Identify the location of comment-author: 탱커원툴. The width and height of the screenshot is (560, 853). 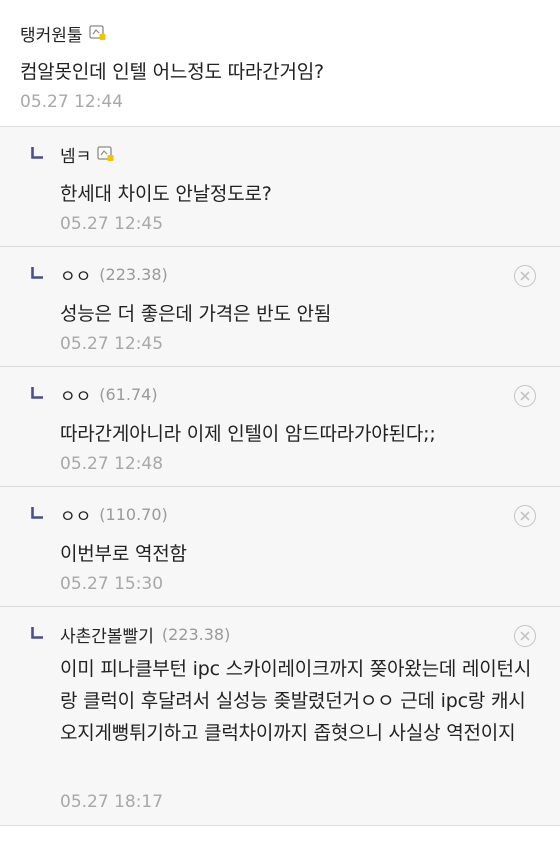
(63, 33).